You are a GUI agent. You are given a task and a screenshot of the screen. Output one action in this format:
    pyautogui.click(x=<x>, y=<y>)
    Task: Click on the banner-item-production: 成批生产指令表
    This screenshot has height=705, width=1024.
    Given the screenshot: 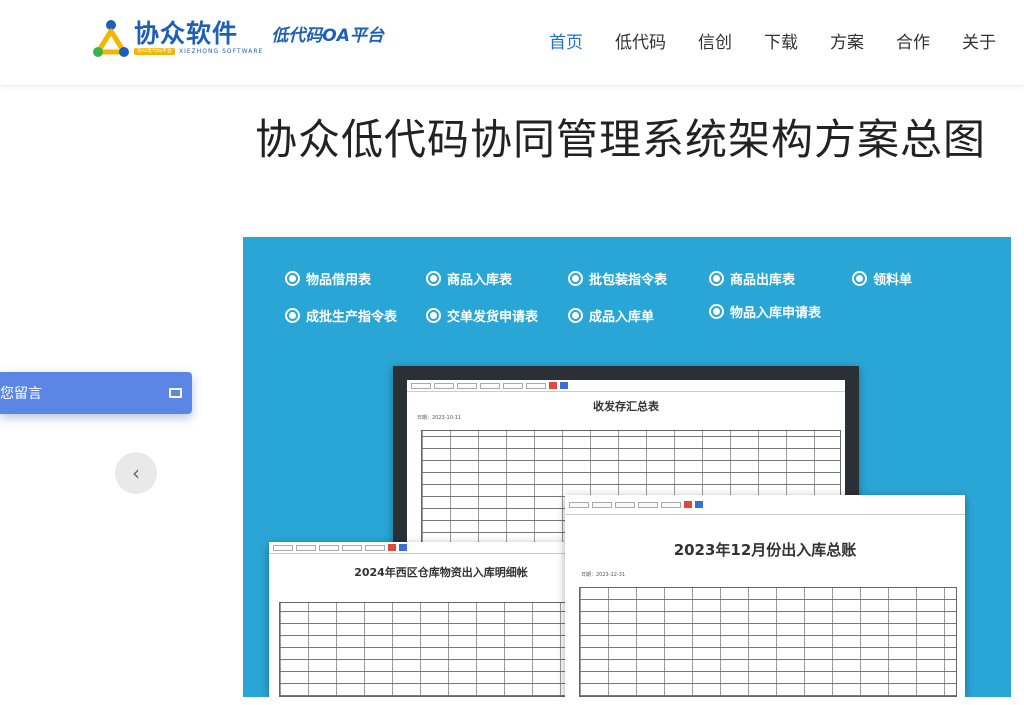 What is the action you would take?
    pyautogui.click(x=341, y=315)
    